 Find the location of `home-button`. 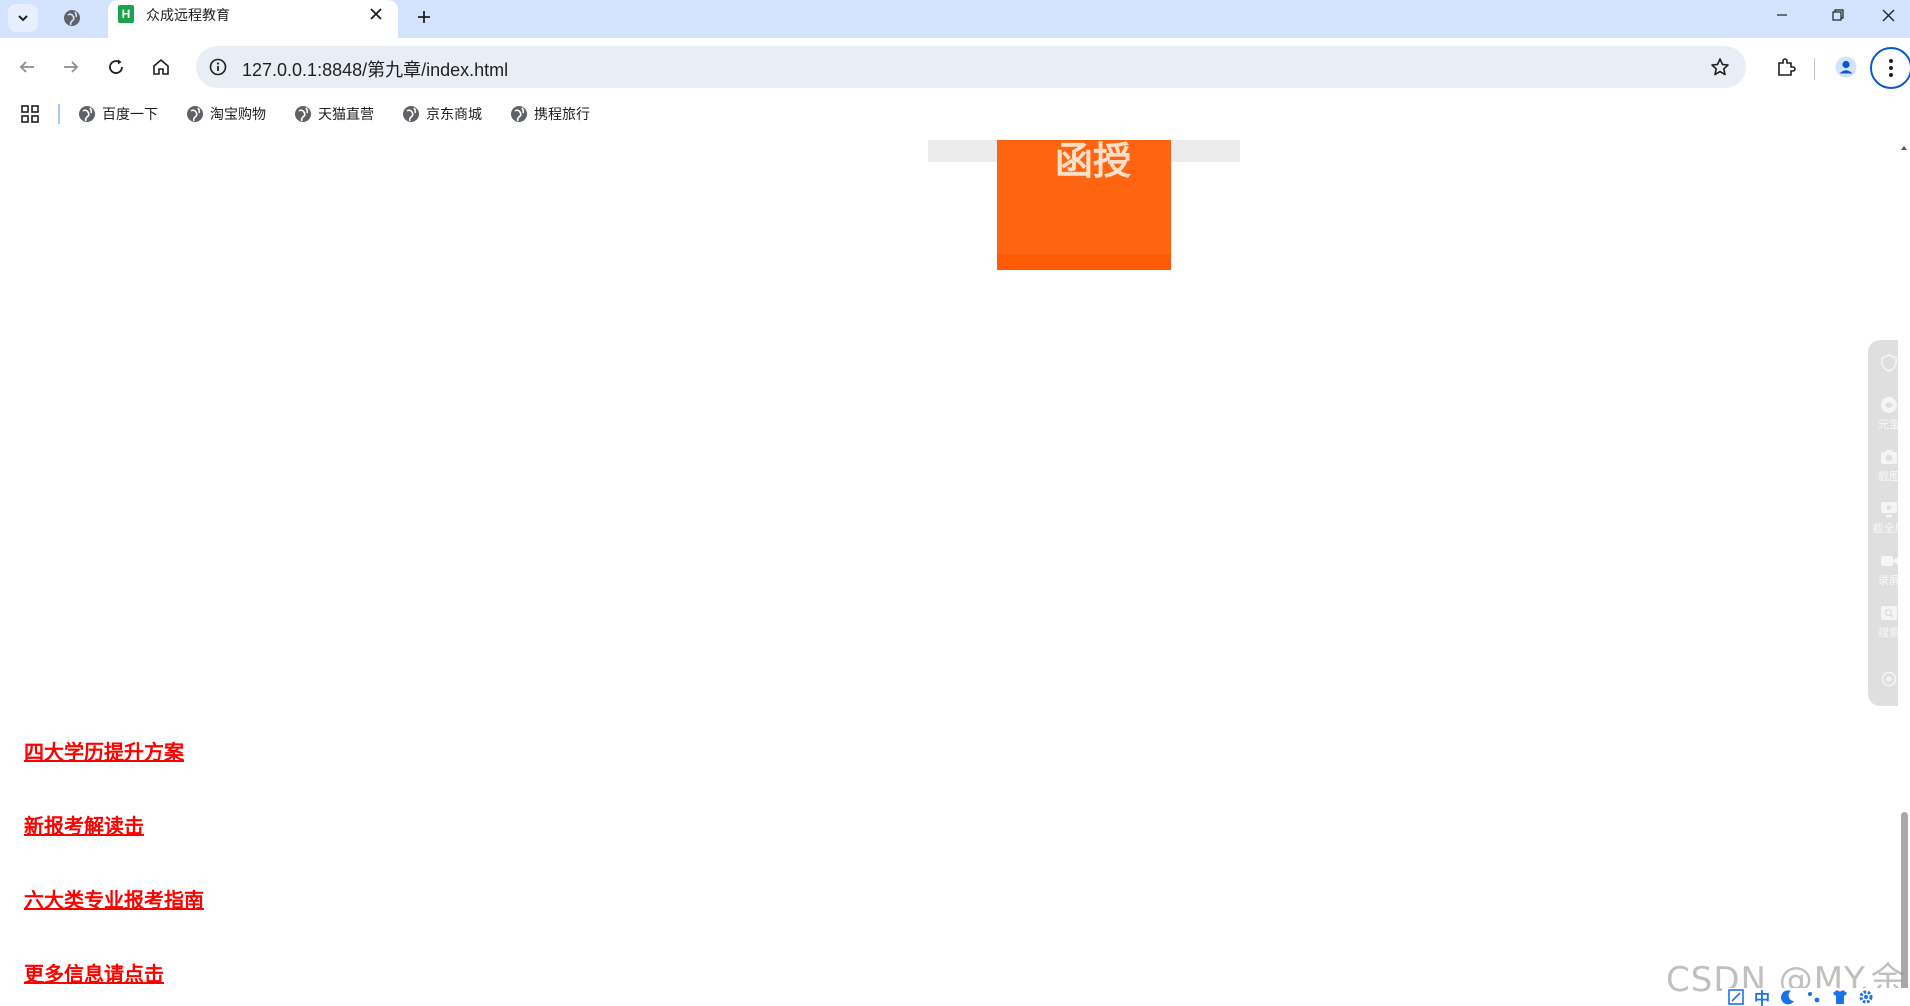

home-button is located at coordinates (161, 67).